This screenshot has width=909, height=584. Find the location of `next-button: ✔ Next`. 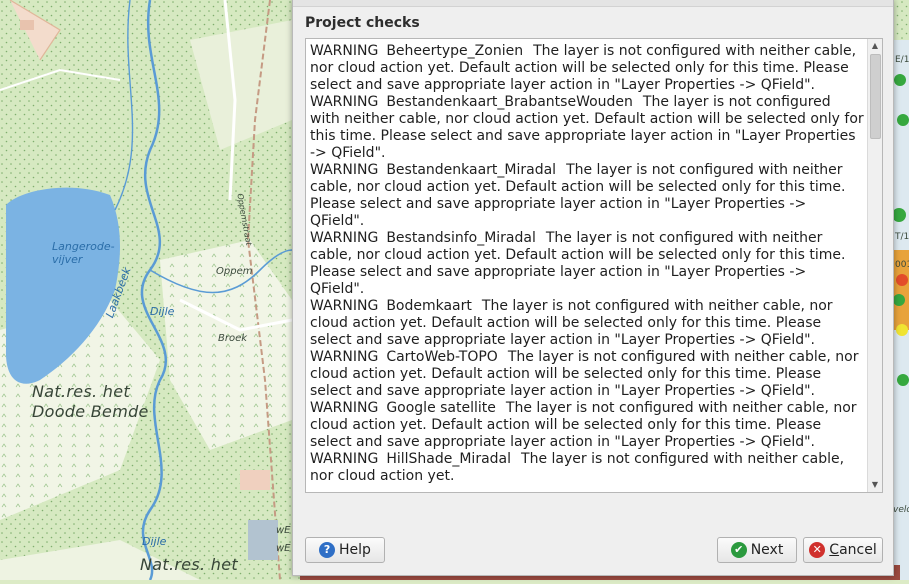

next-button: ✔ Next is located at coordinates (757, 550).